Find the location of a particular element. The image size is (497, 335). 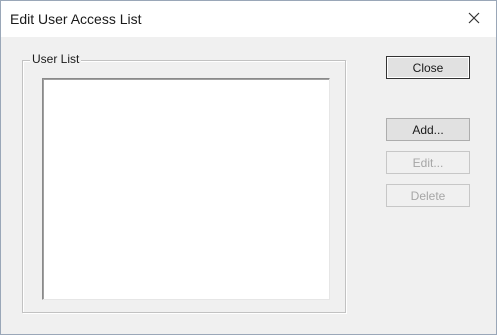

title-bar: Edit User Access List is located at coordinates (248, 19).